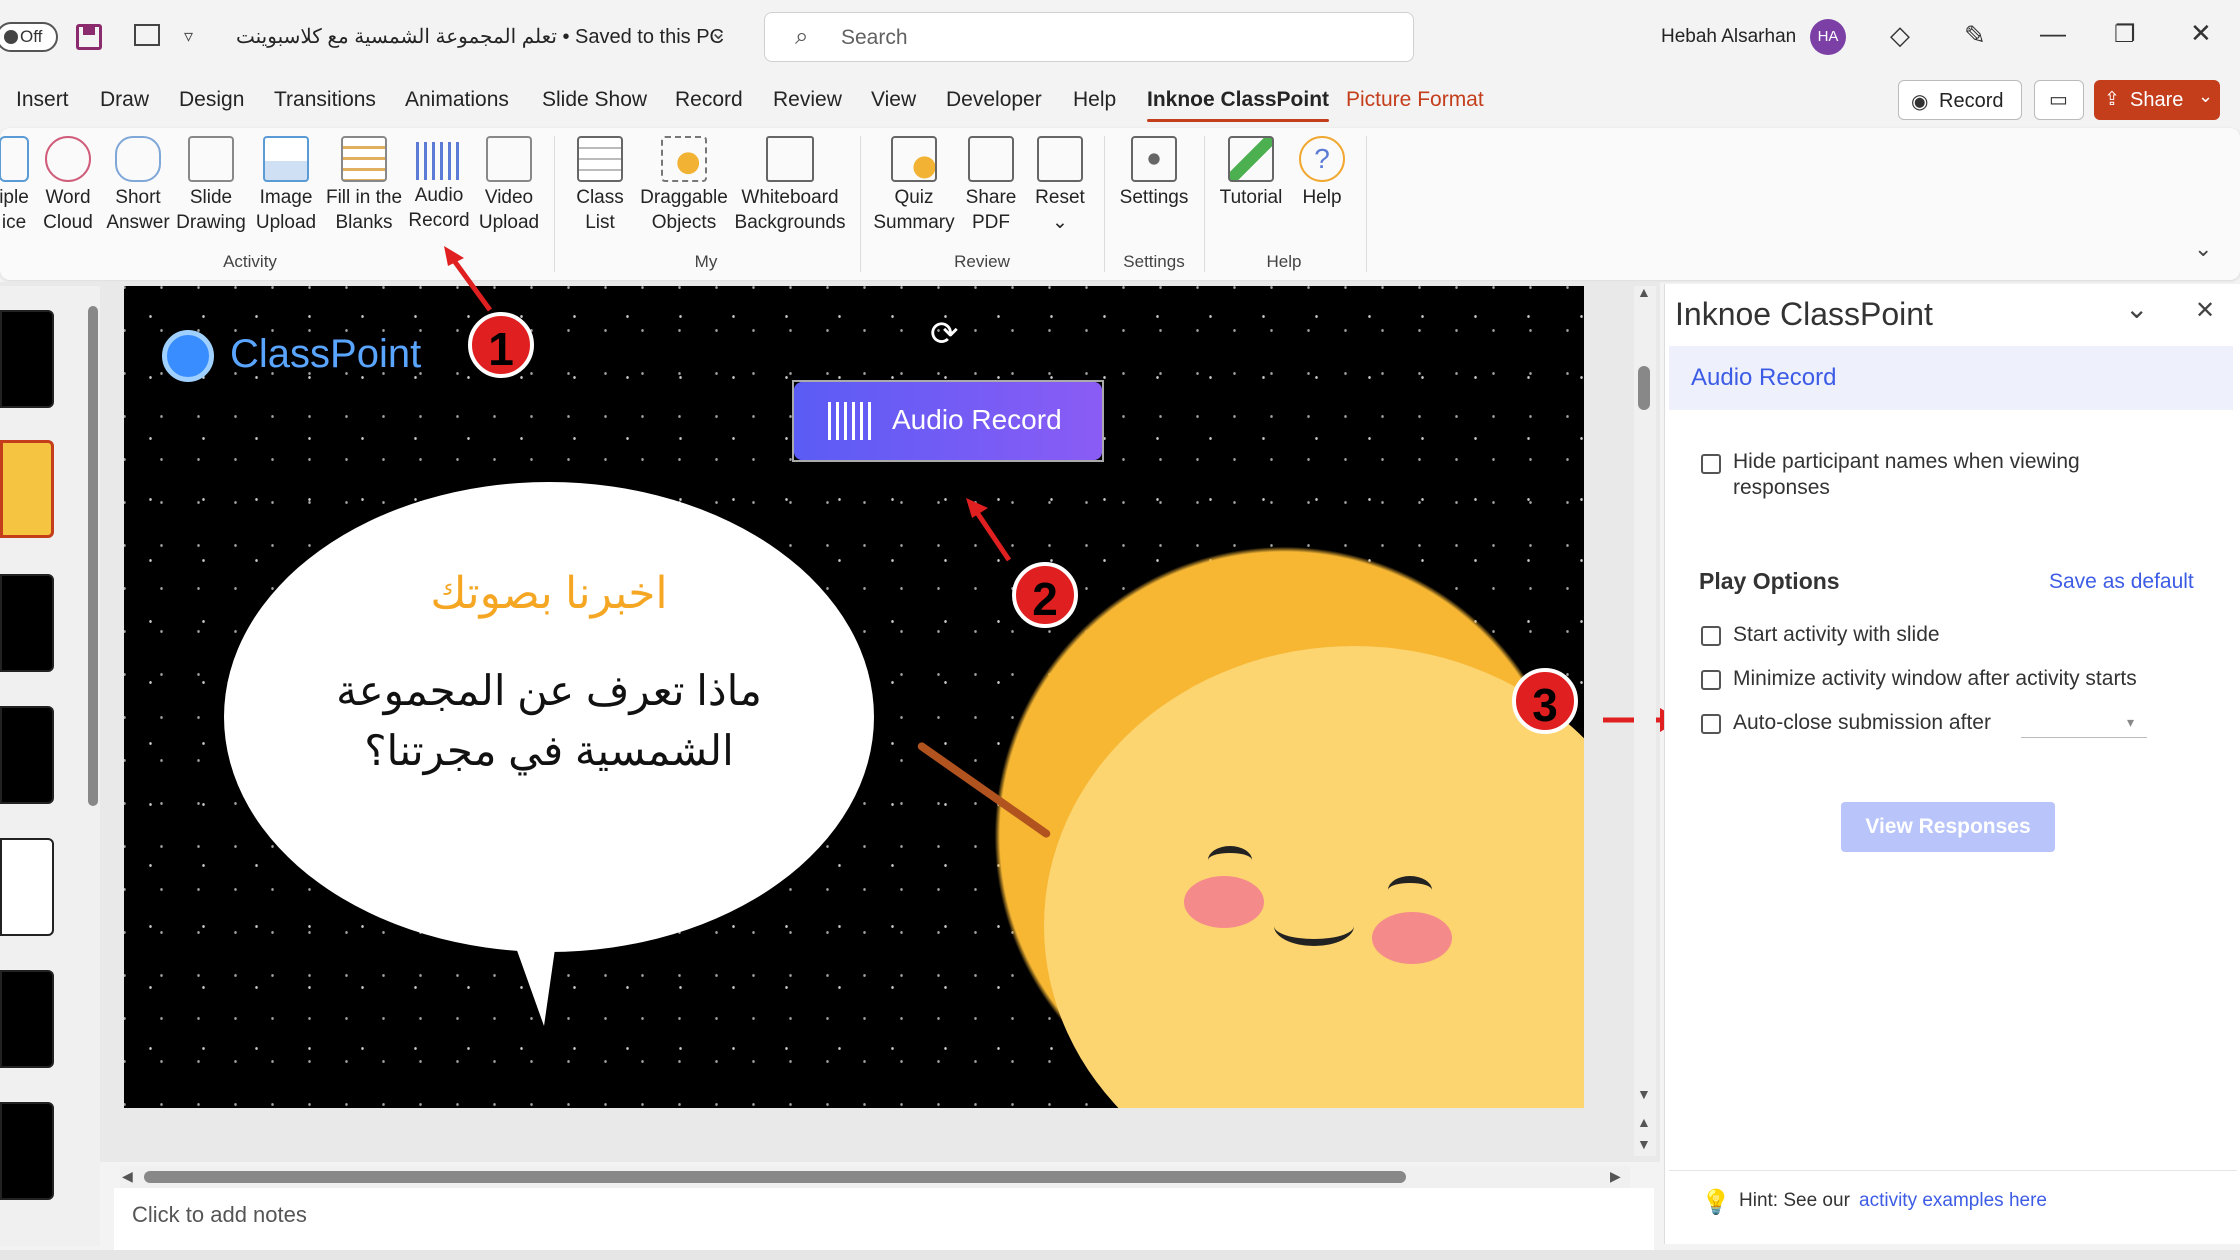  I want to click on auto-close-dropdown: ▾, so click(2084, 725).